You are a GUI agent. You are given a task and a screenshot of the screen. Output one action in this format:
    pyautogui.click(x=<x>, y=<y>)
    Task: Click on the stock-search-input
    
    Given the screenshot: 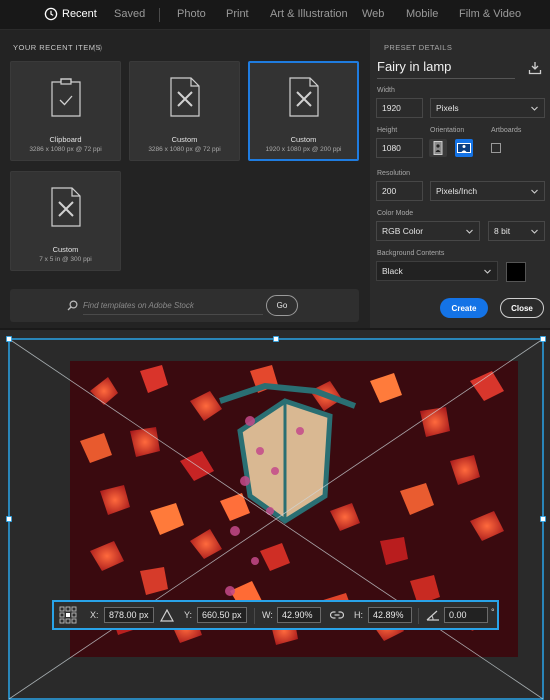 What is the action you would take?
    pyautogui.click(x=173, y=305)
    